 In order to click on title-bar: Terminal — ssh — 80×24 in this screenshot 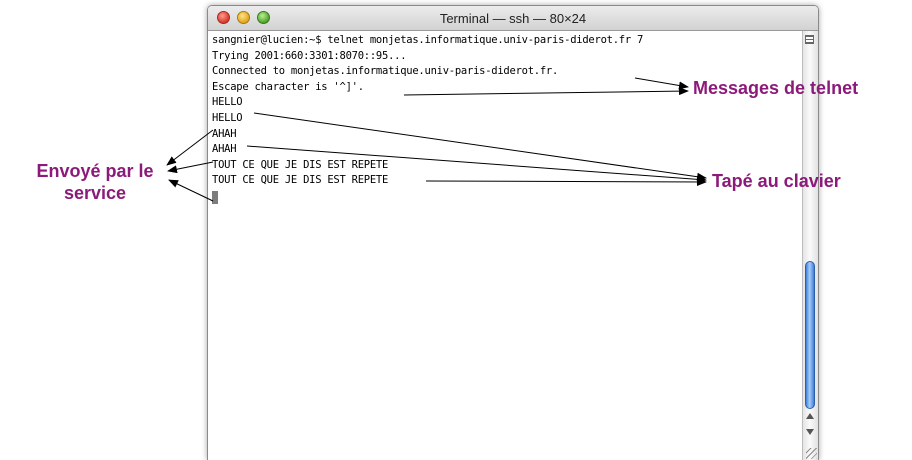, I will do `click(513, 18)`.